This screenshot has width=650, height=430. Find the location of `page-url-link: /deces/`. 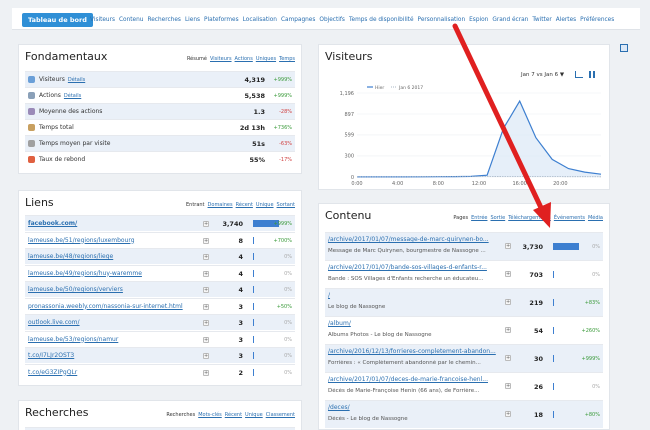

page-url-link: /deces/ is located at coordinates (413, 407).